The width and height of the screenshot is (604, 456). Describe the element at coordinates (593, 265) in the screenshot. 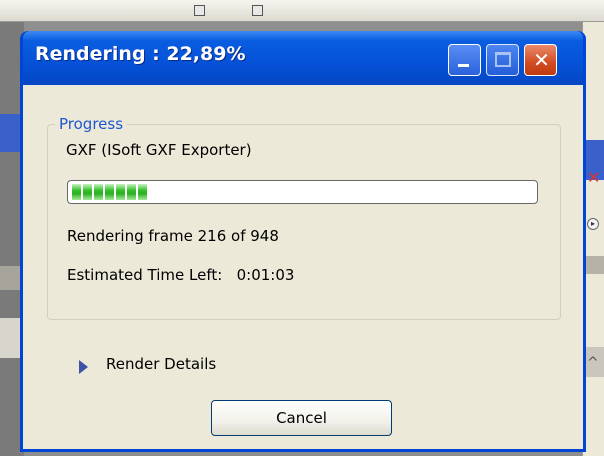

I see `background-panel-block` at that location.